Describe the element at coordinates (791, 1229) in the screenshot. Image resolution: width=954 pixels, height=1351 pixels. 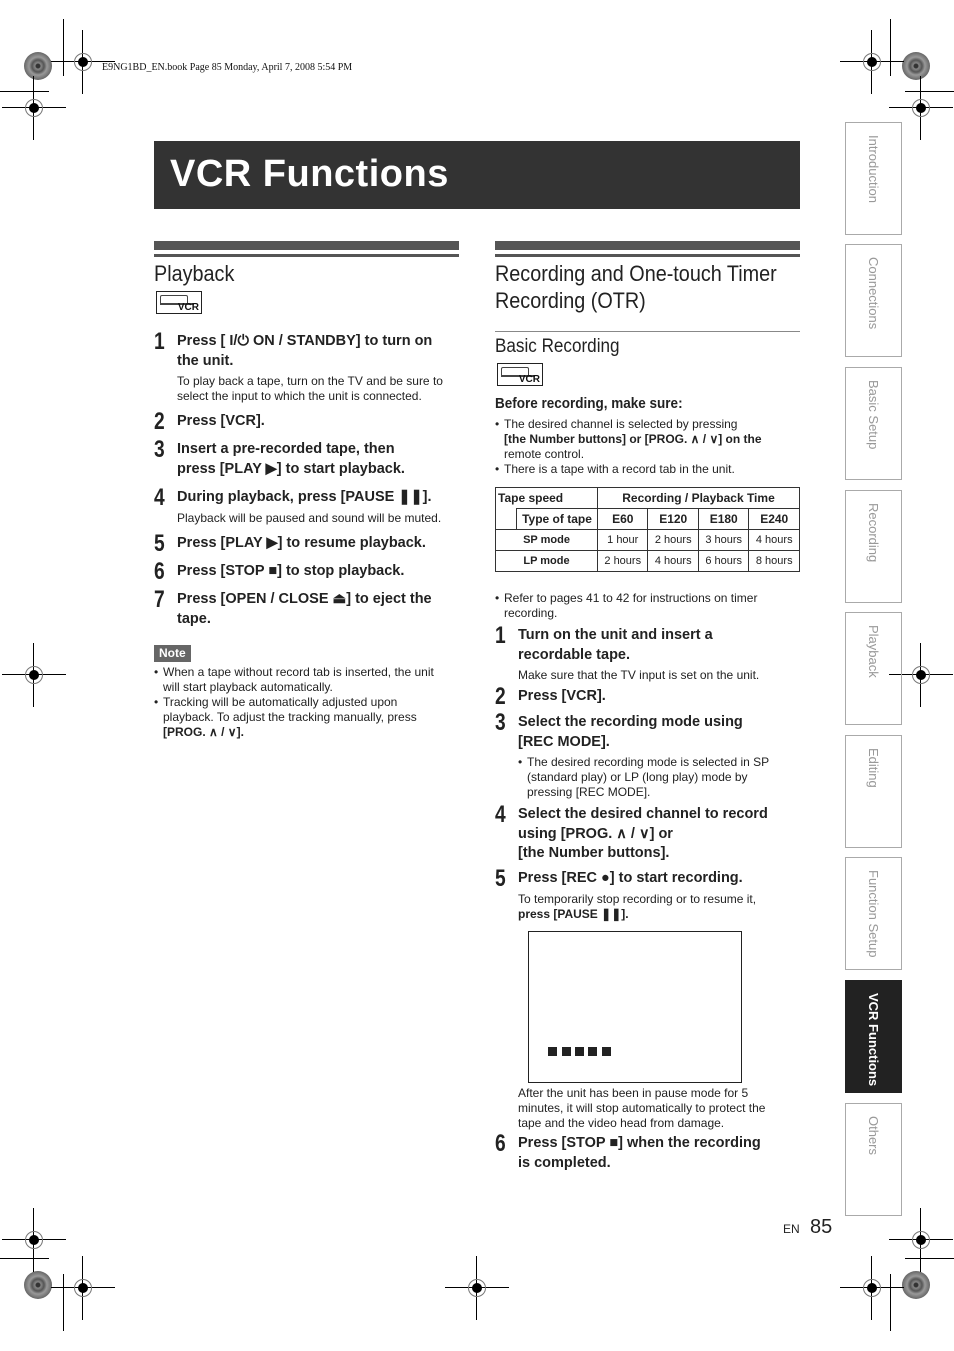
I see `language-label: EN` at that location.